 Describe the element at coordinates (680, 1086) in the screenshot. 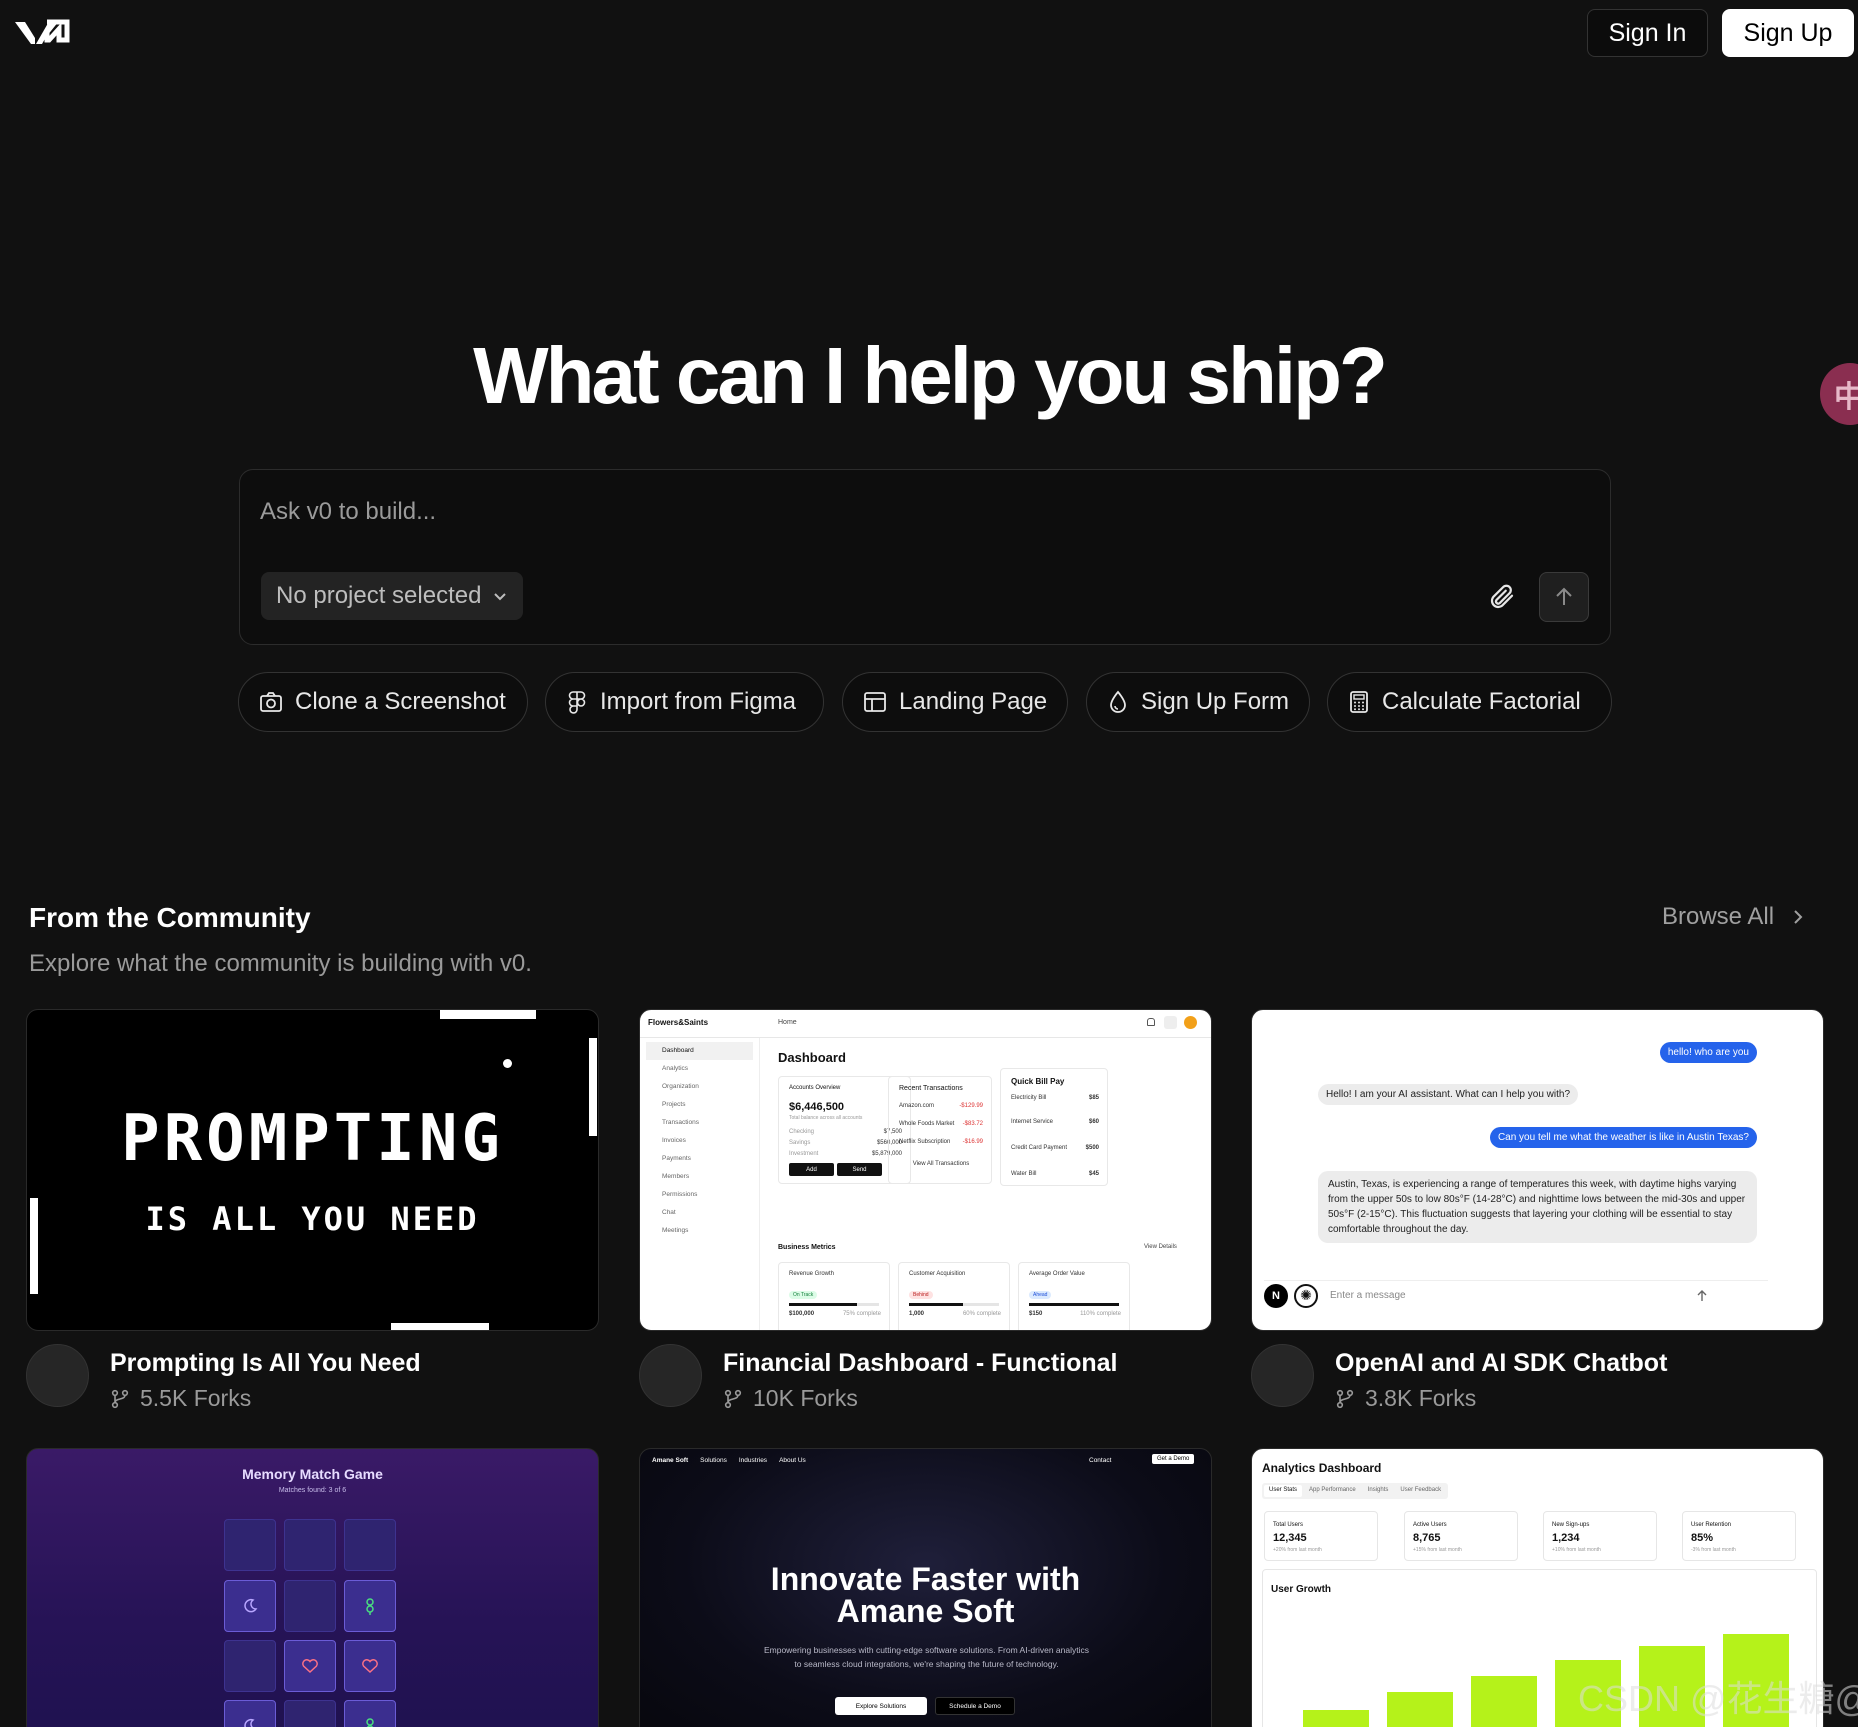

I see `nav-item: Organization` at that location.